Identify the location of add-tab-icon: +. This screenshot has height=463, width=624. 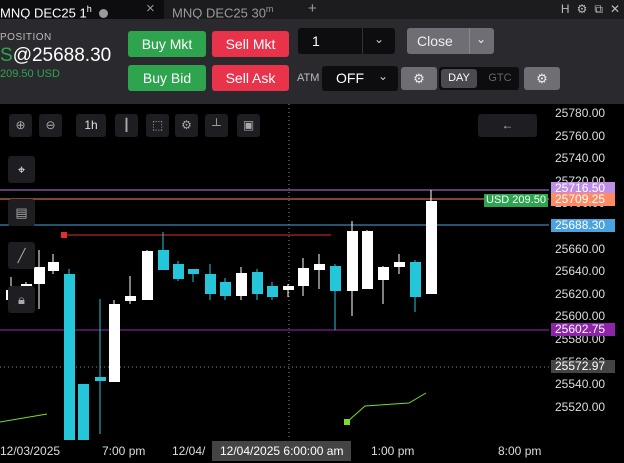
(312, 9).